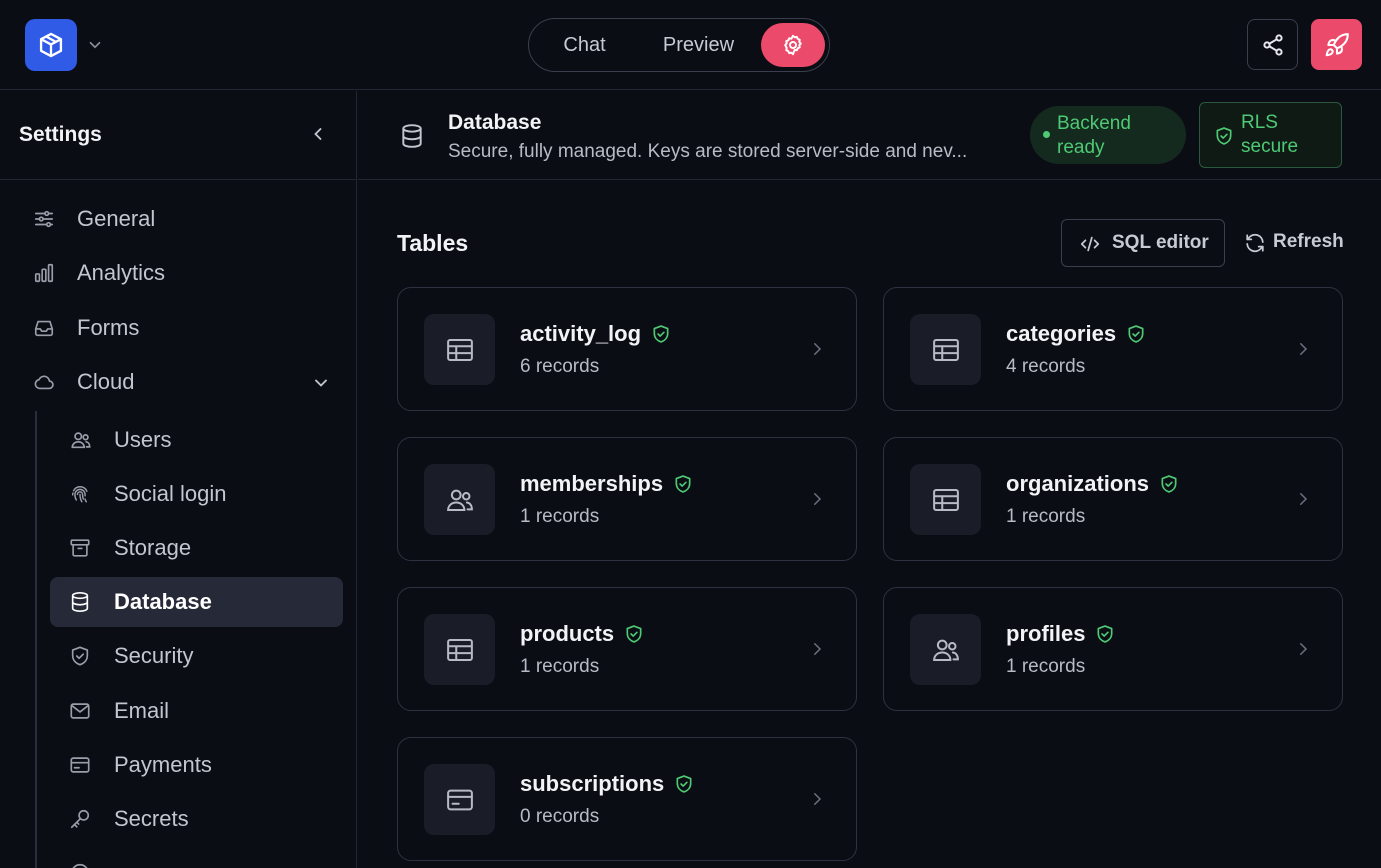 The width and height of the screenshot is (1381, 868). Describe the element at coordinates (95, 45) in the screenshot. I see `chevron-down-icon` at that location.